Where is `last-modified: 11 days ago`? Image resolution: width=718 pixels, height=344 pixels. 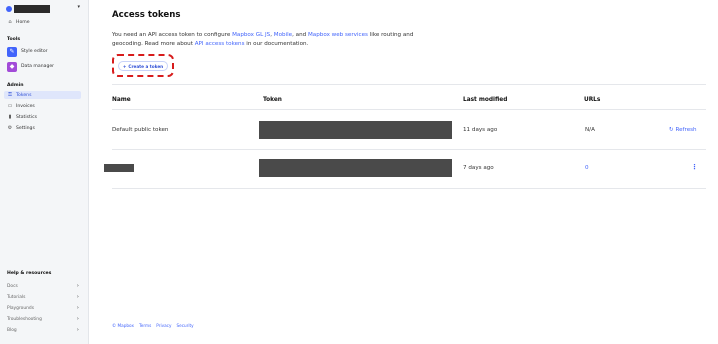
last-modified: 11 days ago is located at coordinates (480, 130).